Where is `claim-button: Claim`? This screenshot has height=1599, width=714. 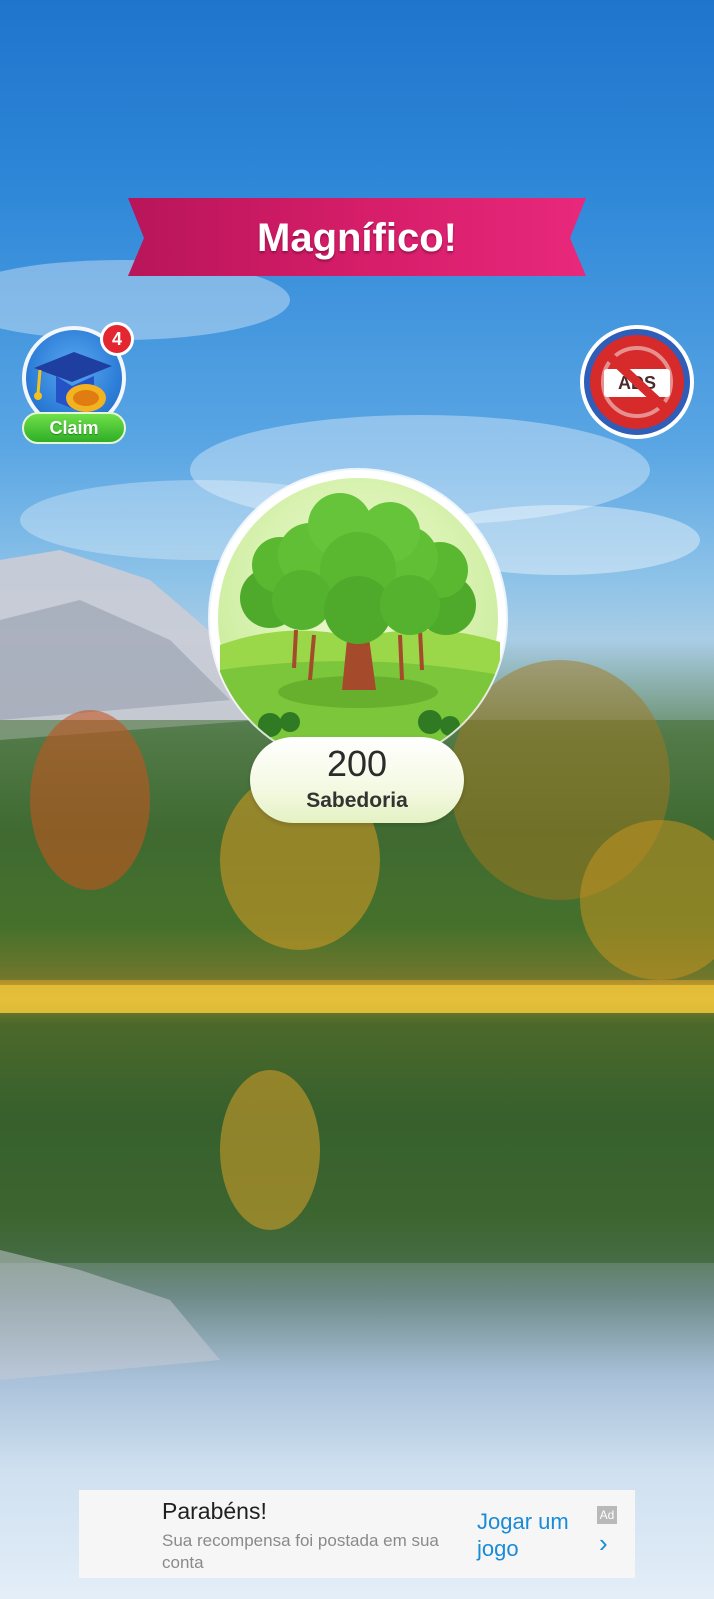
claim-button: Claim is located at coordinates (74, 428).